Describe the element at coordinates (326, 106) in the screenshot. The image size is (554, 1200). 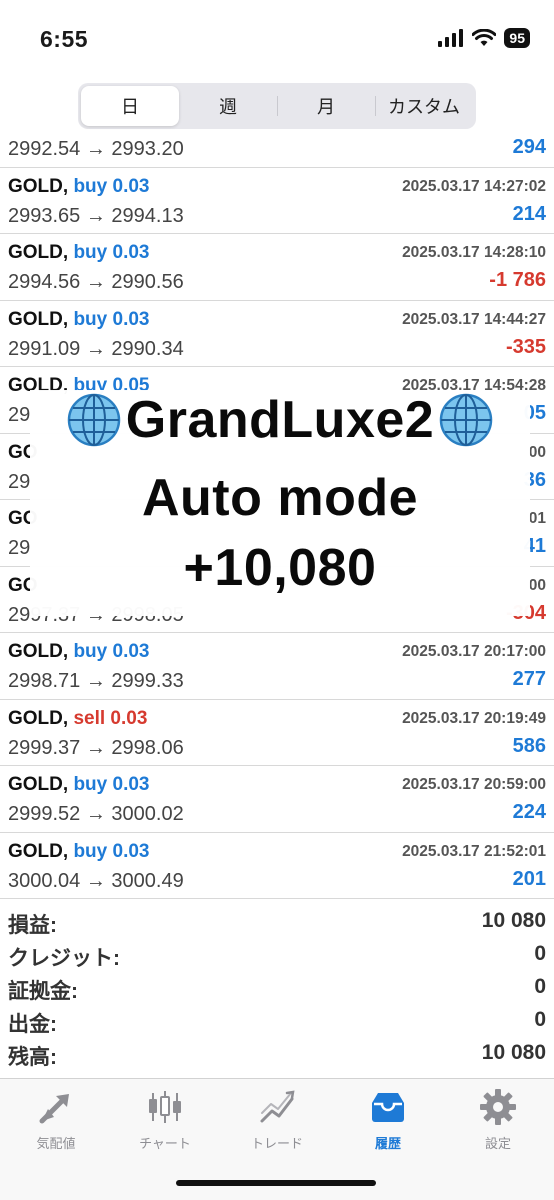
I see `segment-month: 月` at that location.